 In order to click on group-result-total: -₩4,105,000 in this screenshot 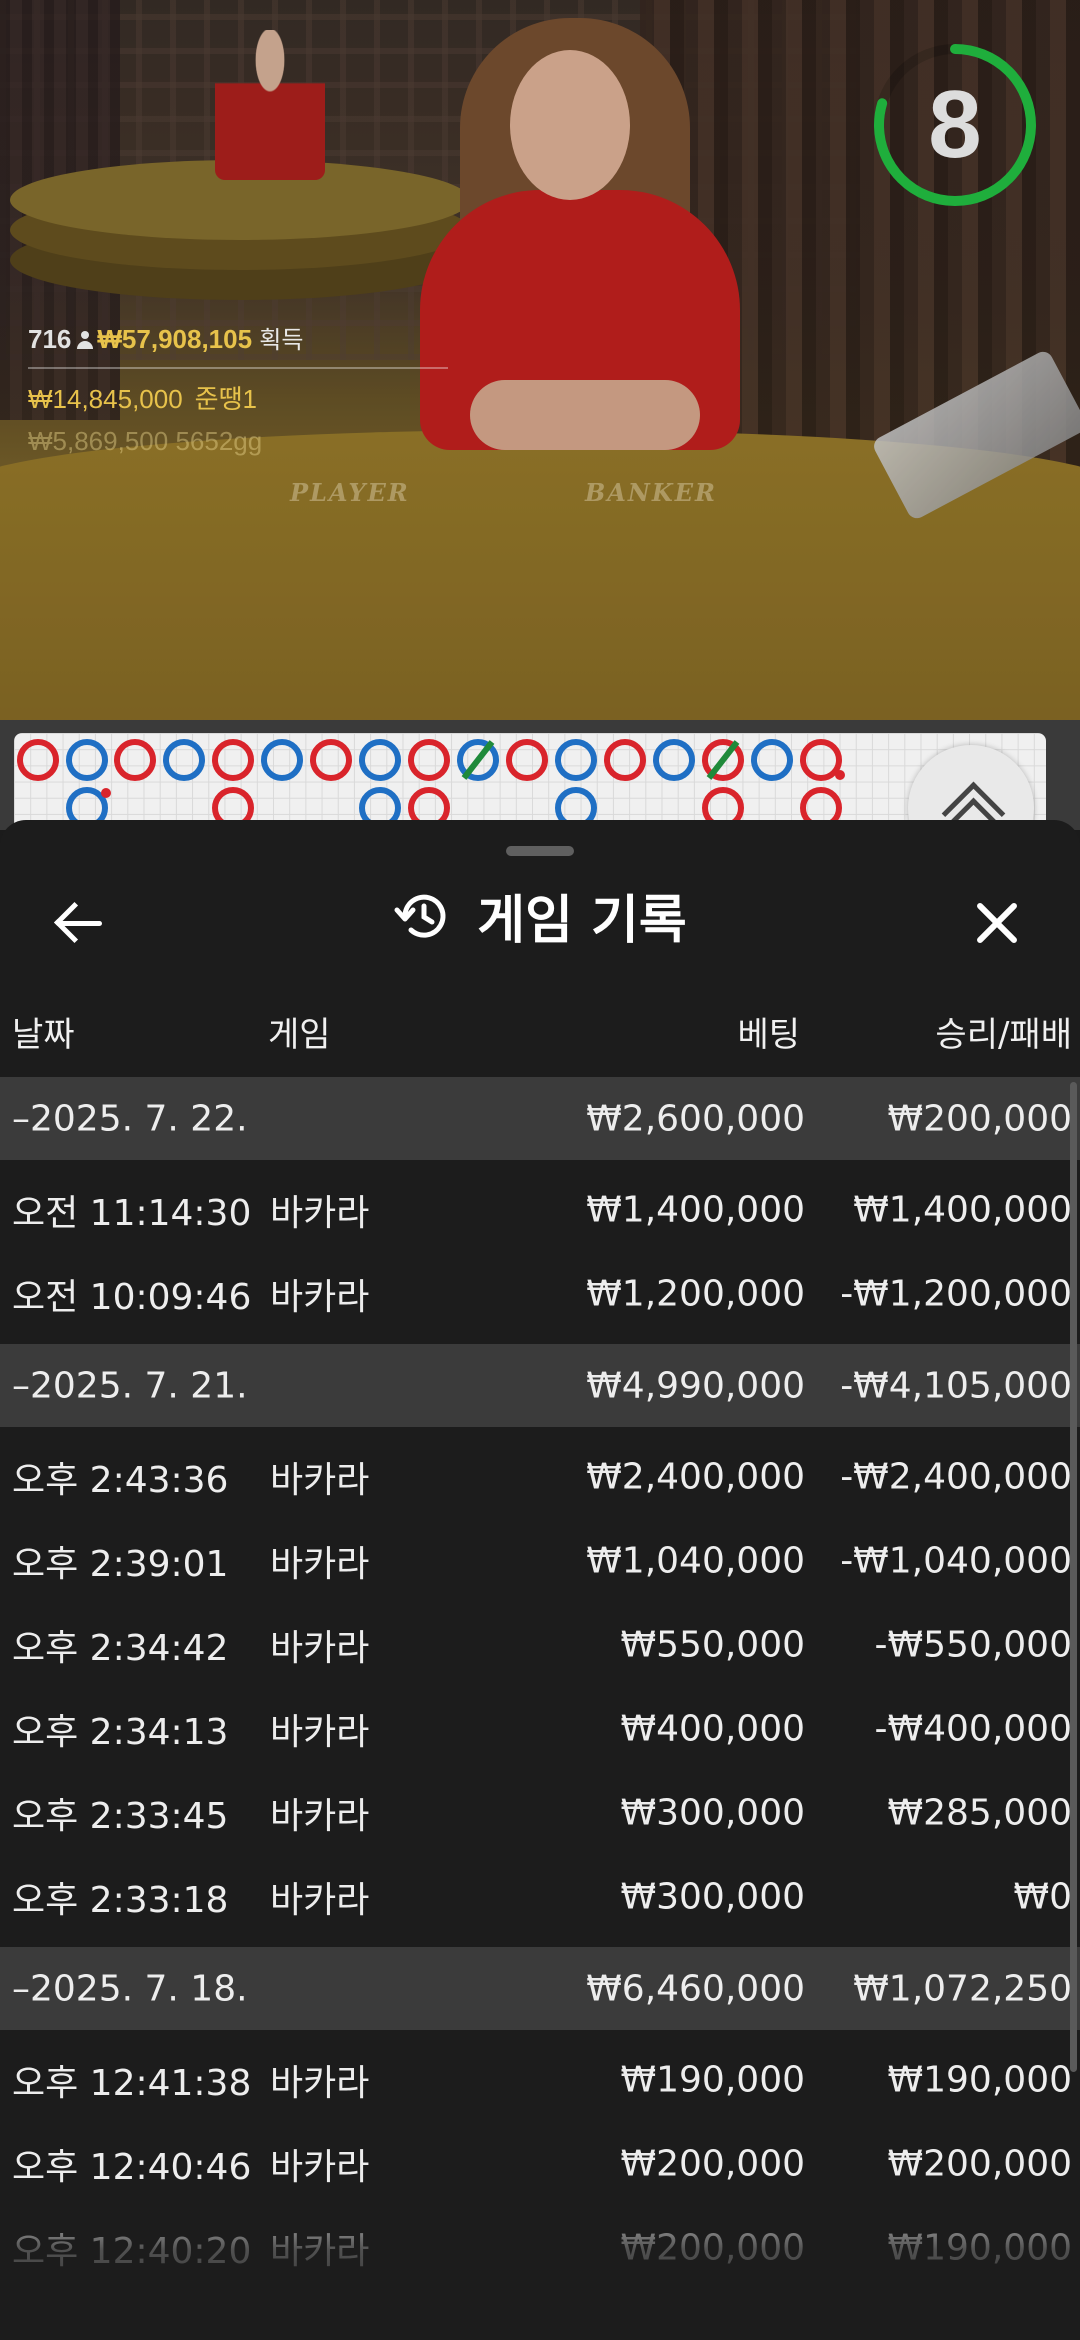, I will do `click(956, 1385)`.